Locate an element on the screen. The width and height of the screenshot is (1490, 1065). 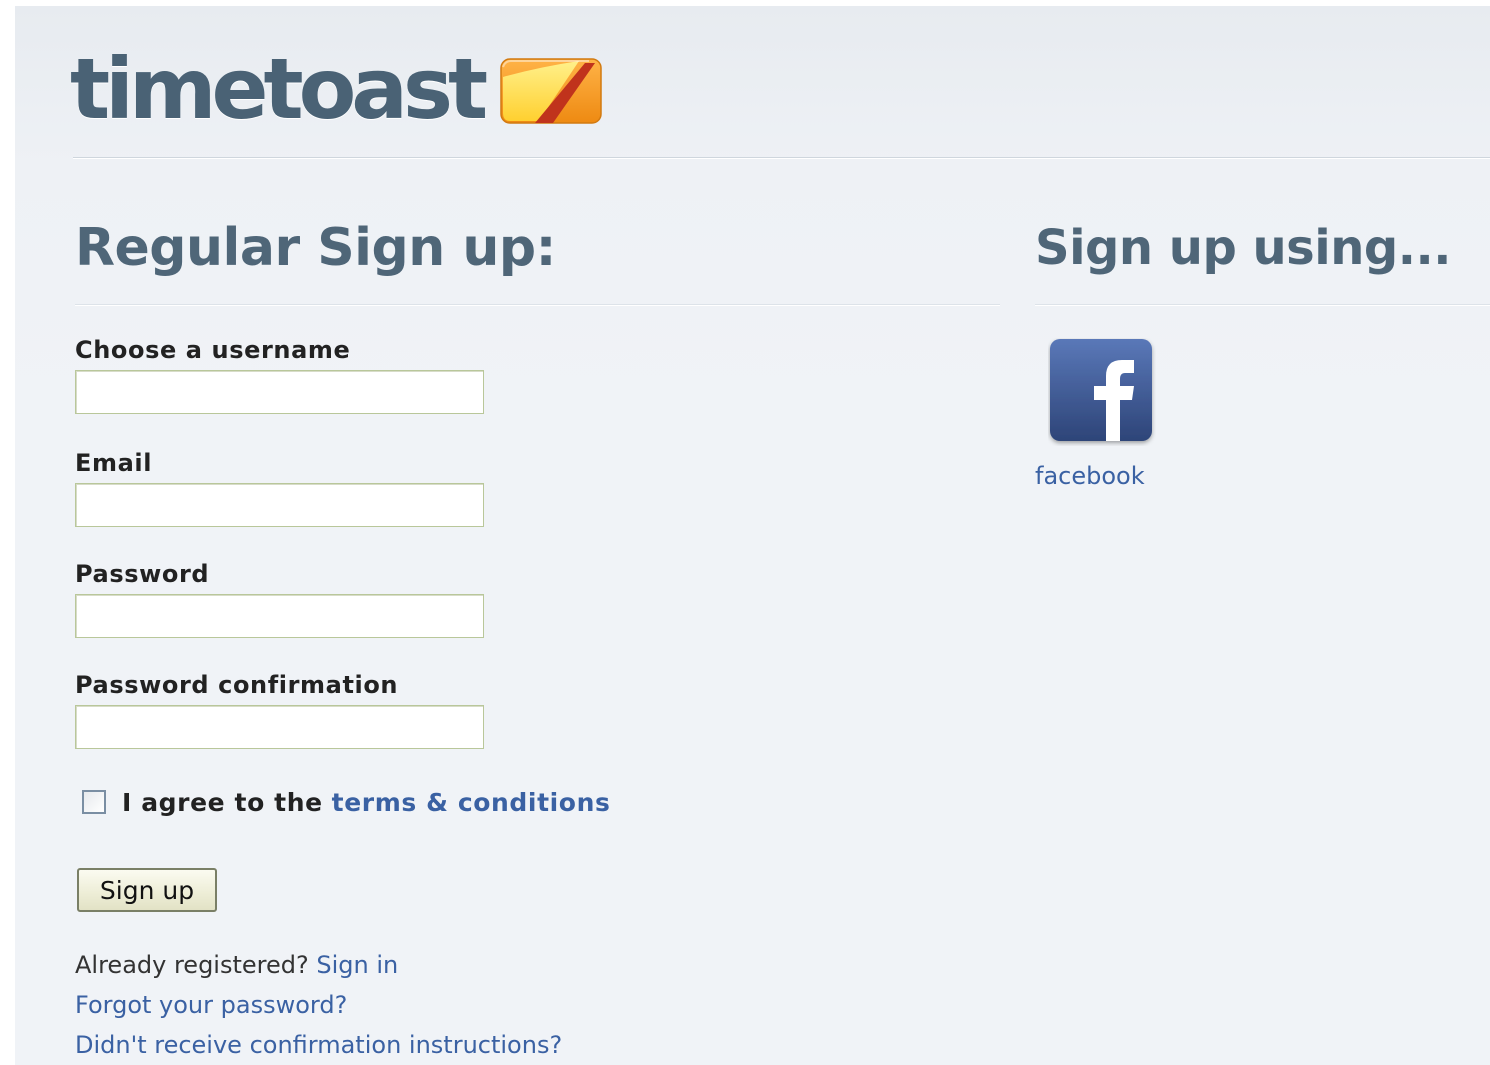
forgot-password-link: Forgot your password? is located at coordinates (211, 1005).